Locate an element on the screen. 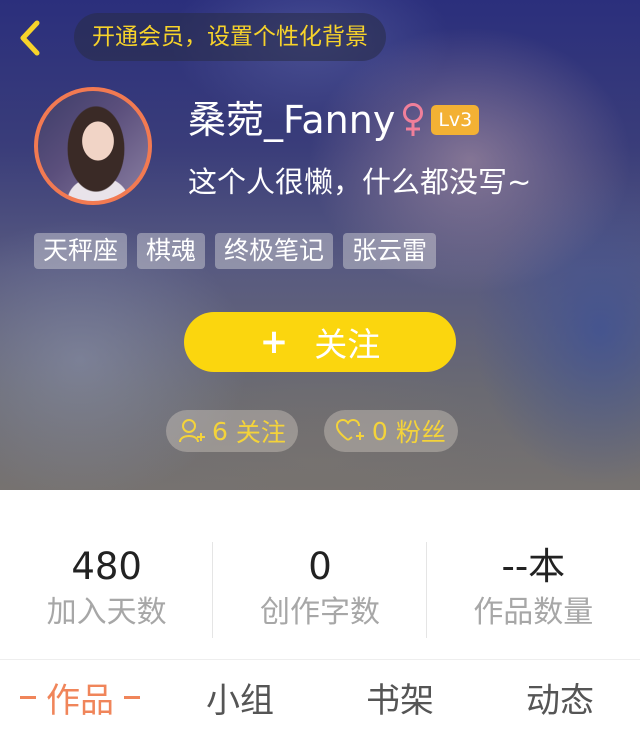 The image size is (640, 735). user-plus-icon is located at coordinates (192, 431).